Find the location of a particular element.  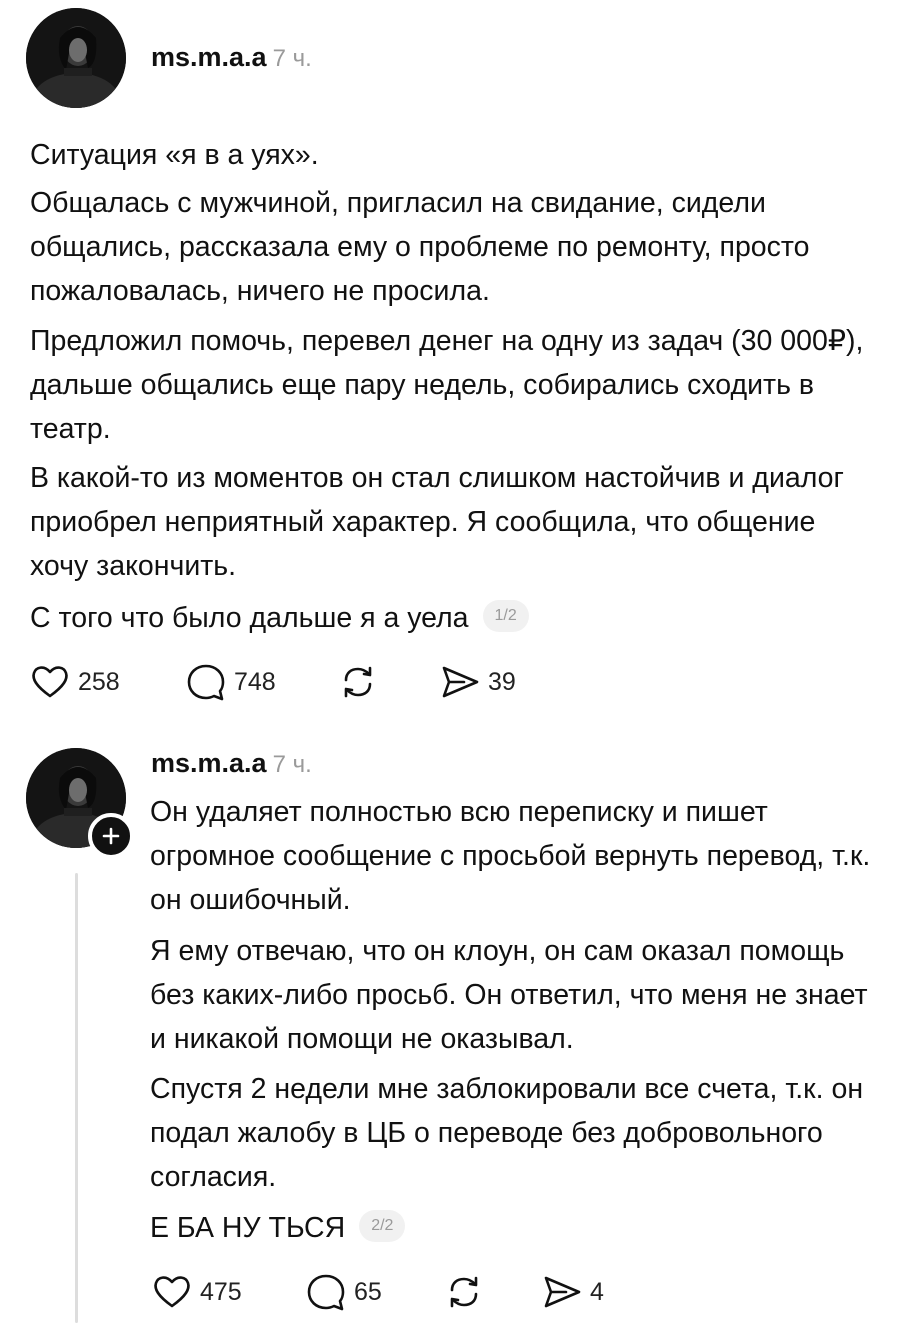

share-button: 39 is located at coordinates (478, 682).